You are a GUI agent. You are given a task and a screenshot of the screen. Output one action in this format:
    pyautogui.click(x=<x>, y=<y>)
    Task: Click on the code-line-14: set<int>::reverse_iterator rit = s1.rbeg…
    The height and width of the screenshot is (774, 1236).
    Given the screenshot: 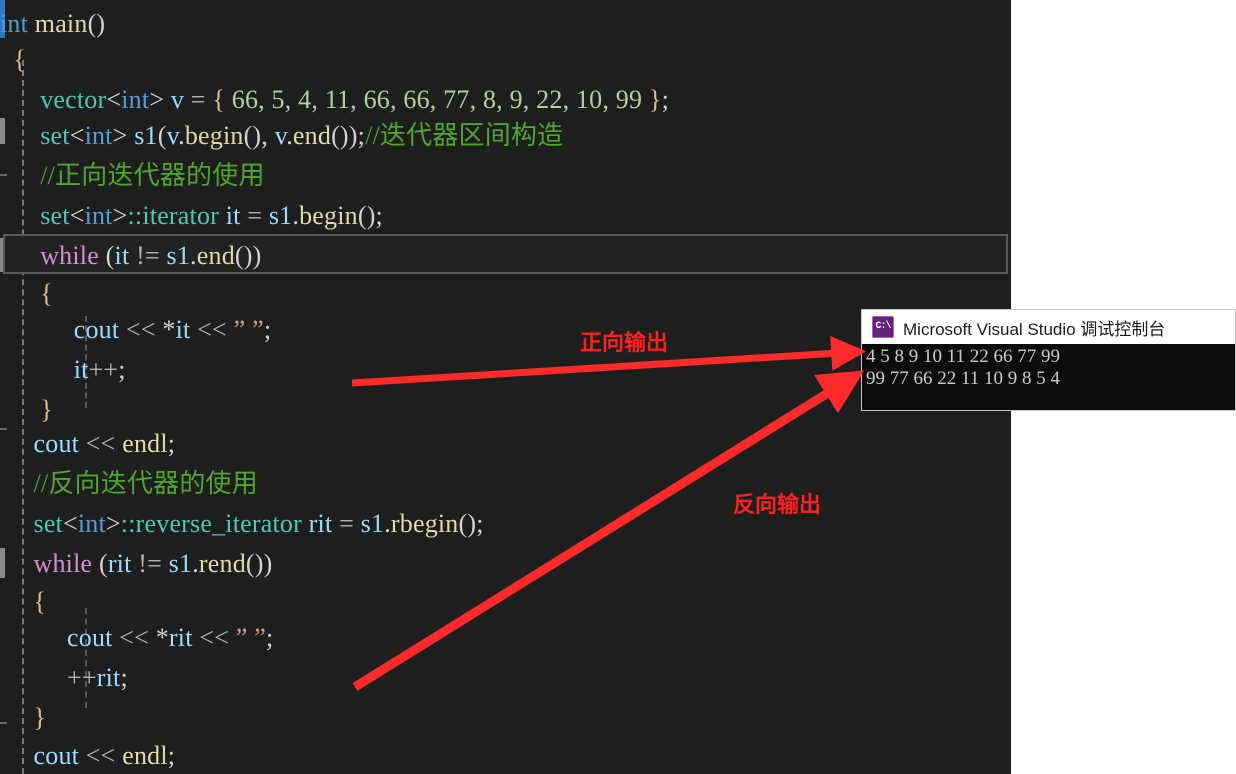 What is the action you would take?
    pyautogui.click(x=505, y=524)
    